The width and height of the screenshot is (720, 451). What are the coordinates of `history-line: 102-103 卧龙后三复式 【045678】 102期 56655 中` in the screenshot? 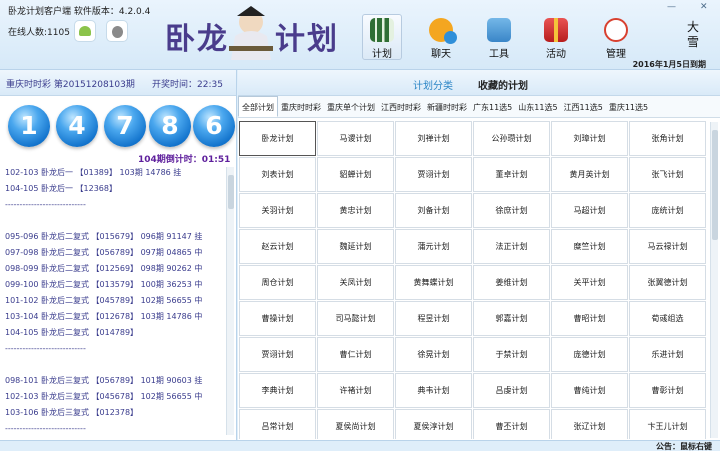 It's located at (104, 396).